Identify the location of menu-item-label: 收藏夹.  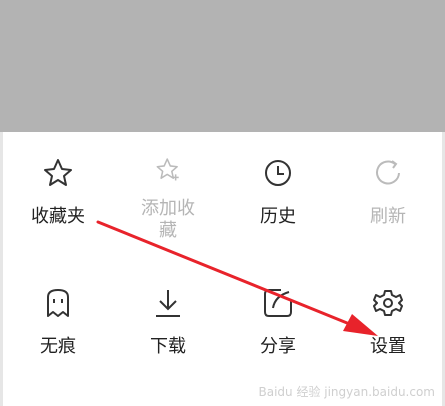
(58, 216).